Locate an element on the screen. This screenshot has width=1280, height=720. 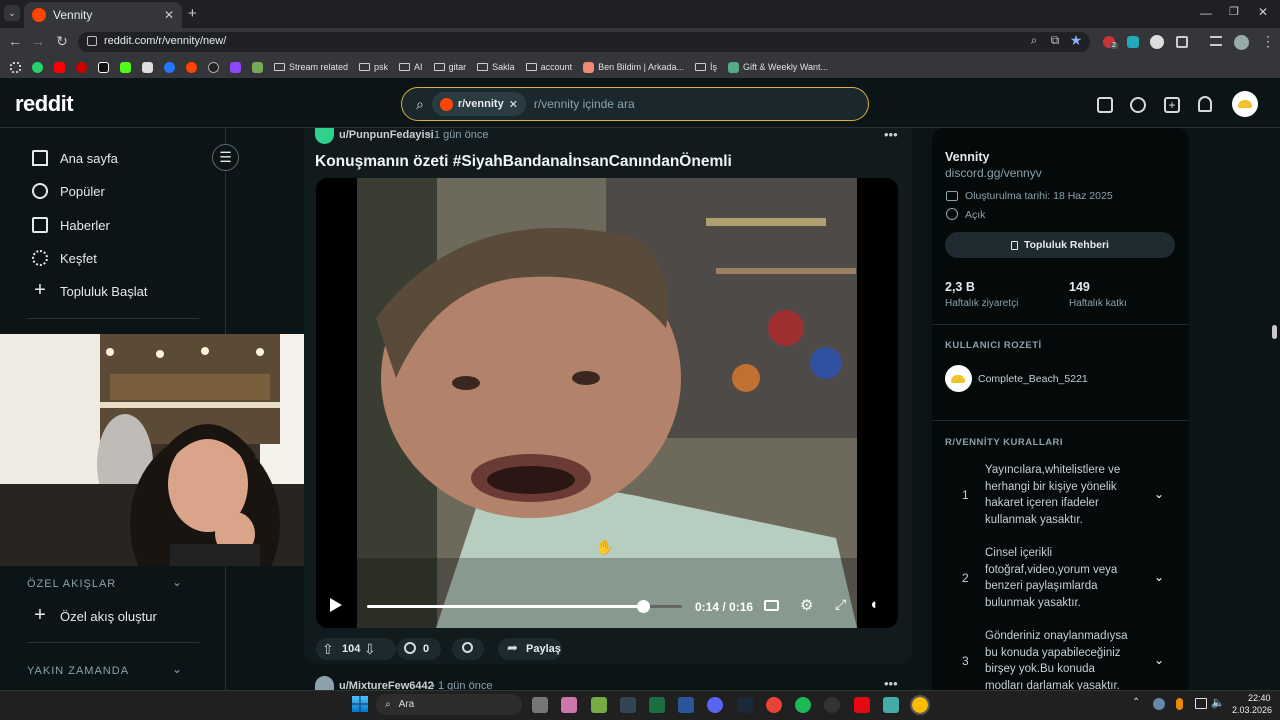
reading-list-icon is located at coordinates (1216, 41).